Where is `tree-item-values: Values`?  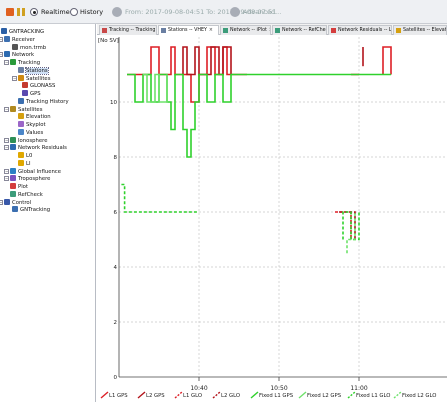 tree-item-values: Values is located at coordinates (30, 132).